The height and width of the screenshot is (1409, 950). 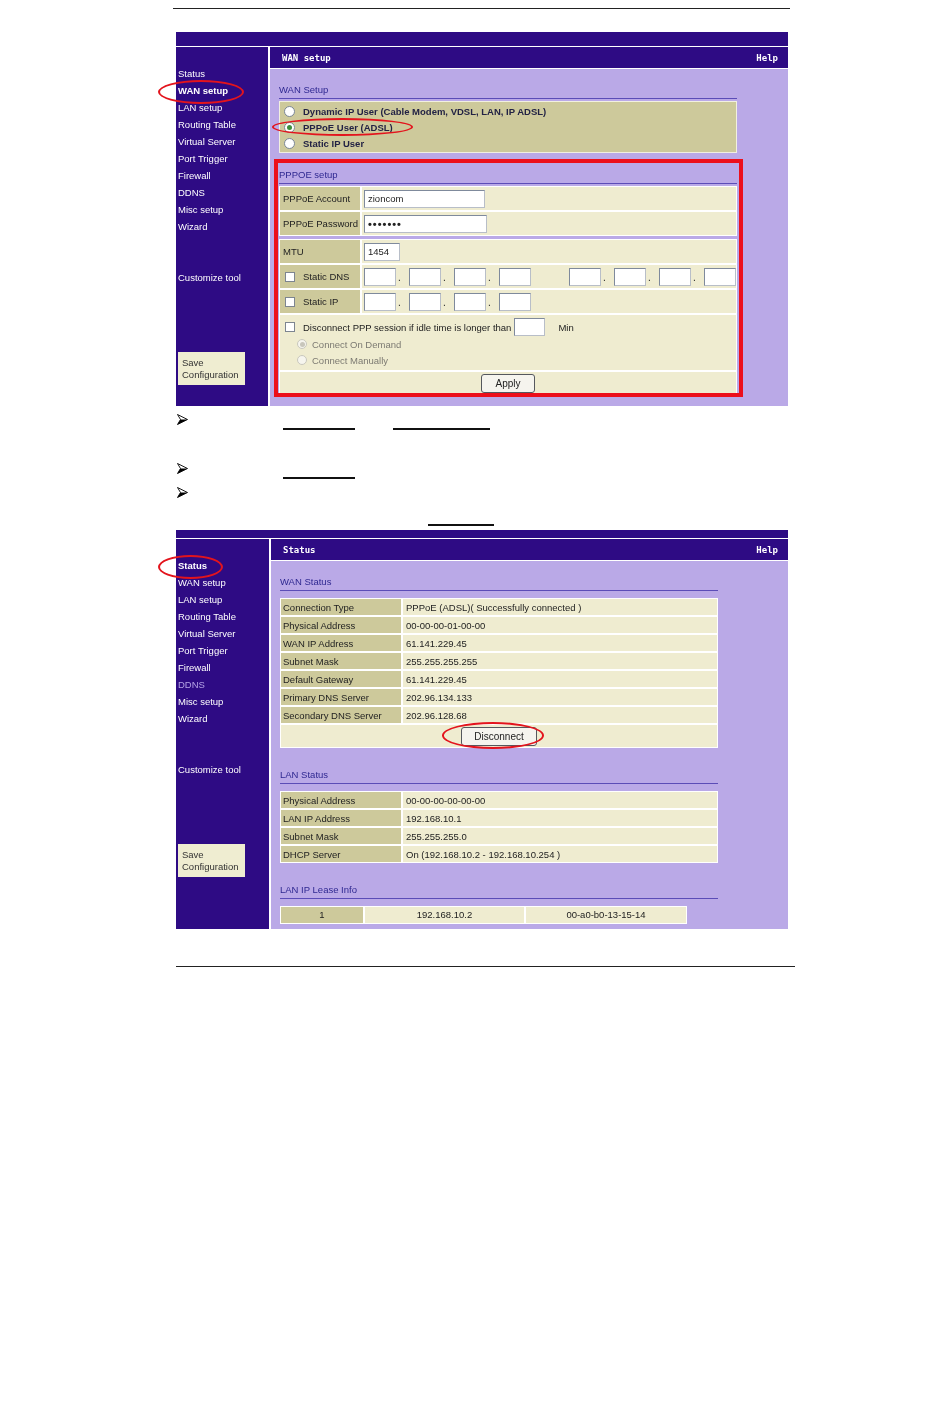 I want to click on label-cell: Default Gateway, so click(x=341, y=679).